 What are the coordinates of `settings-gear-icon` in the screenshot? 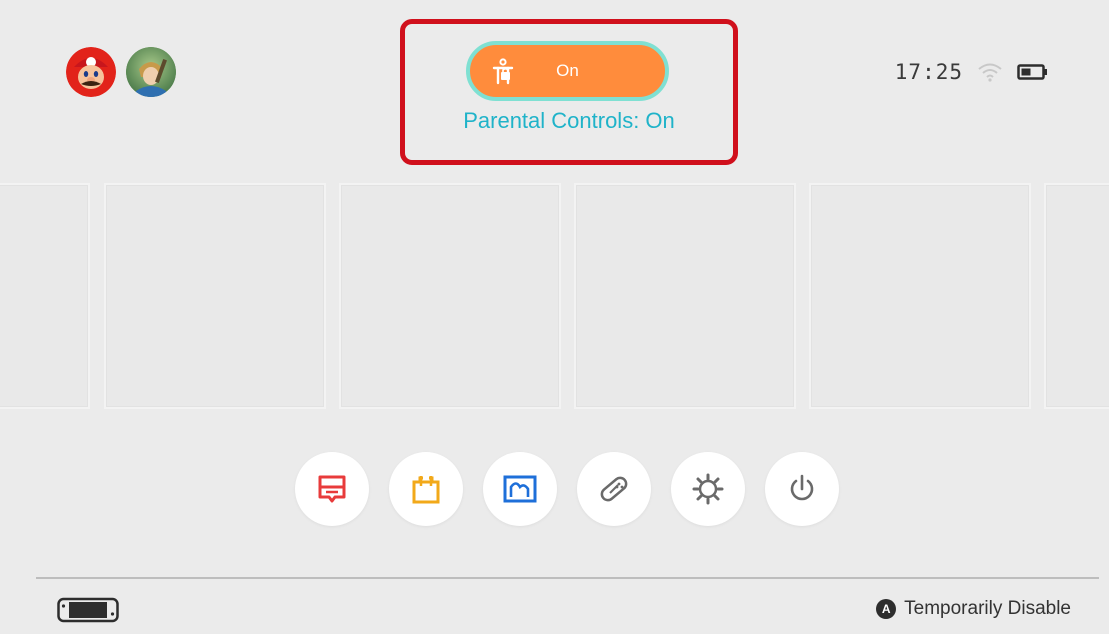 It's located at (708, 489).